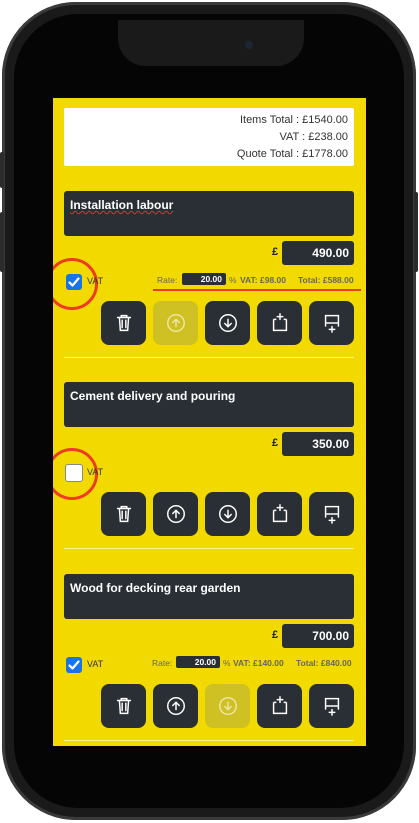 The width and height of the screenshot is (419, 823). Describe the element at coordinates (211, 43) in the screenshot. I see `phone-notch` at that location.